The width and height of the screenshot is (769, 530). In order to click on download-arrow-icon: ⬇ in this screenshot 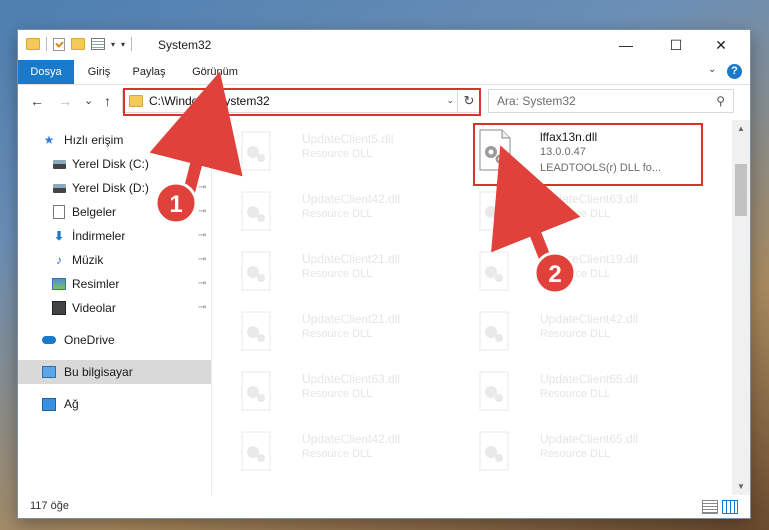, I will do `click(59, 236)`.